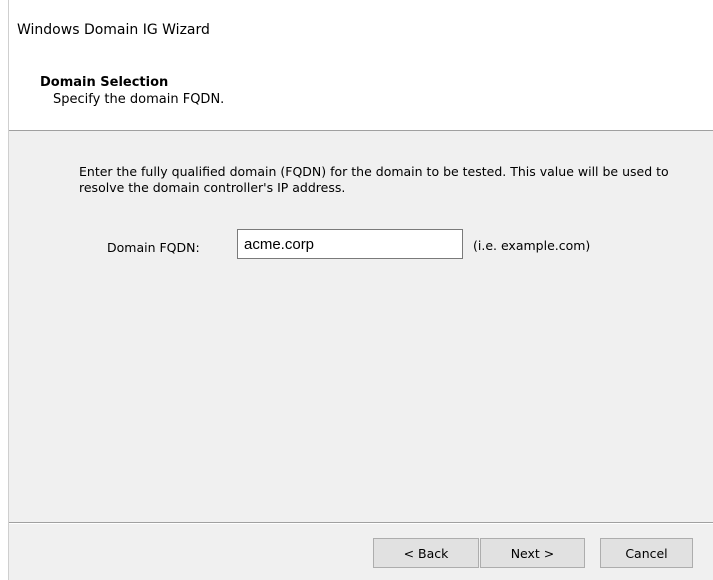  I want to click on page-title: Domain Selection, so click(104, 82).